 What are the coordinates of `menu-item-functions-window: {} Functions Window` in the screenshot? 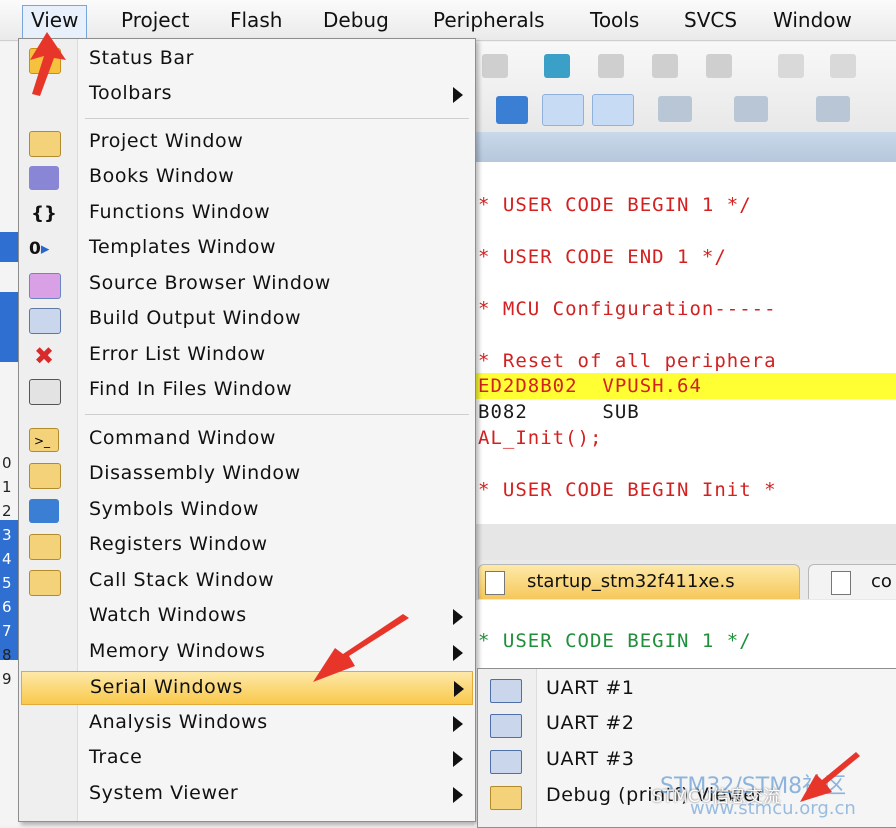 It's located at (246, 214).